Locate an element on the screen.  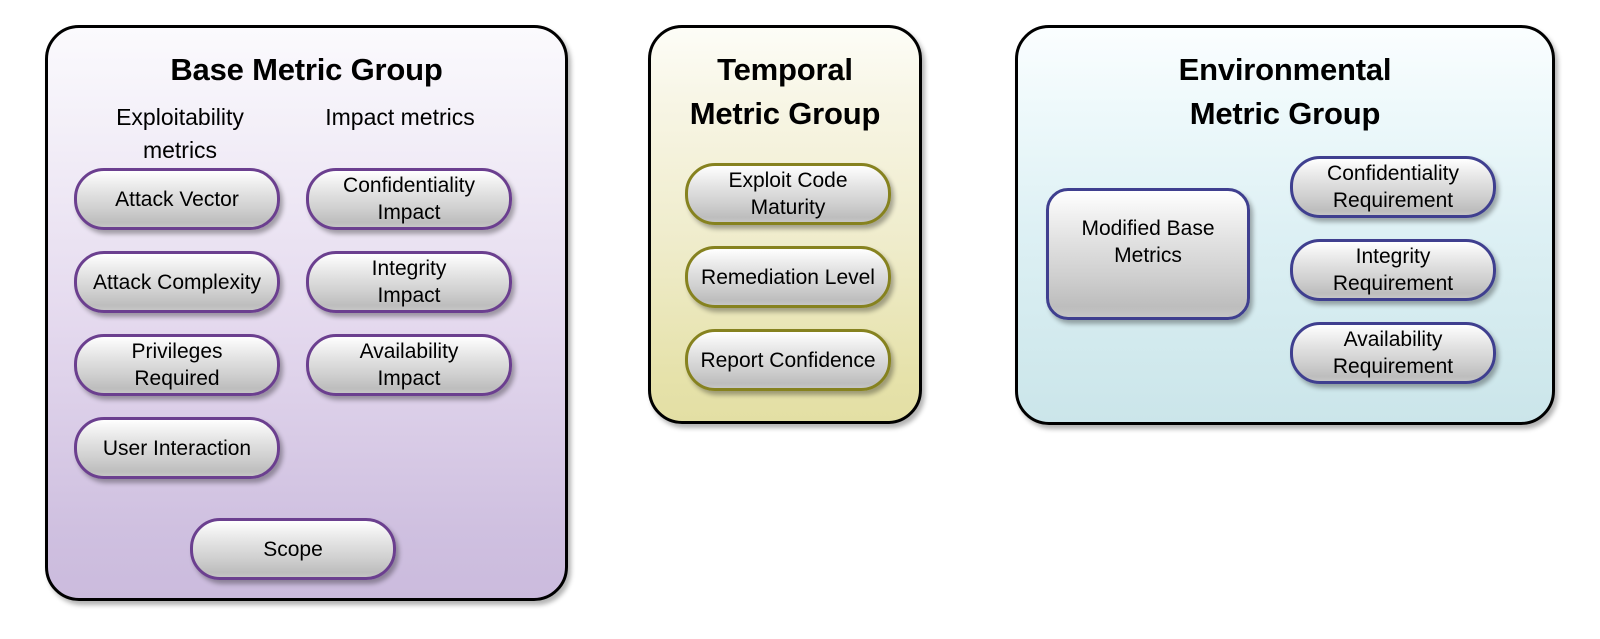
metric-attack-vector: Attack Vector is located at coordinates (177, 199).